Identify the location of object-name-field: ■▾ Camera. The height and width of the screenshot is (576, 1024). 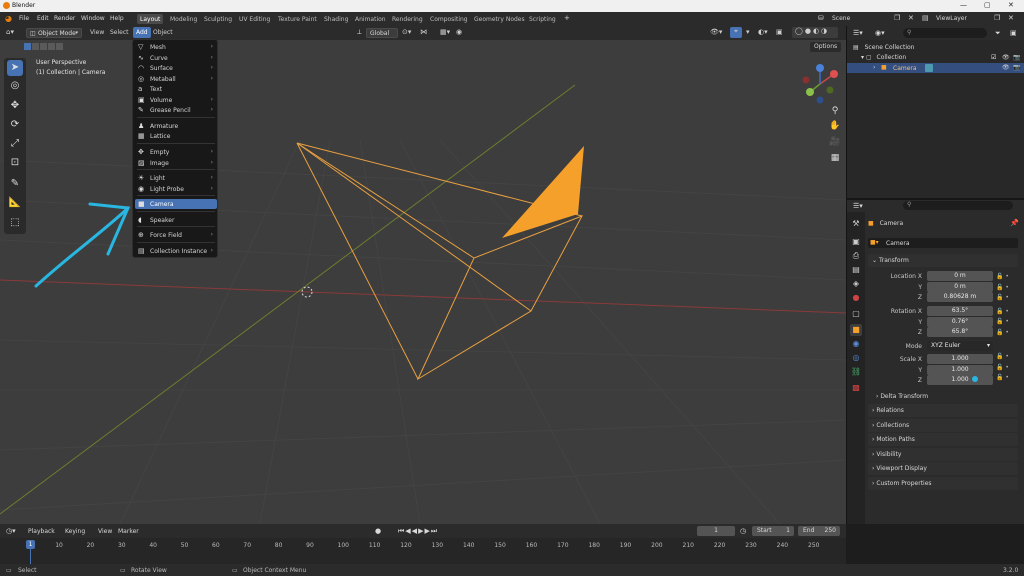
(943, 243).